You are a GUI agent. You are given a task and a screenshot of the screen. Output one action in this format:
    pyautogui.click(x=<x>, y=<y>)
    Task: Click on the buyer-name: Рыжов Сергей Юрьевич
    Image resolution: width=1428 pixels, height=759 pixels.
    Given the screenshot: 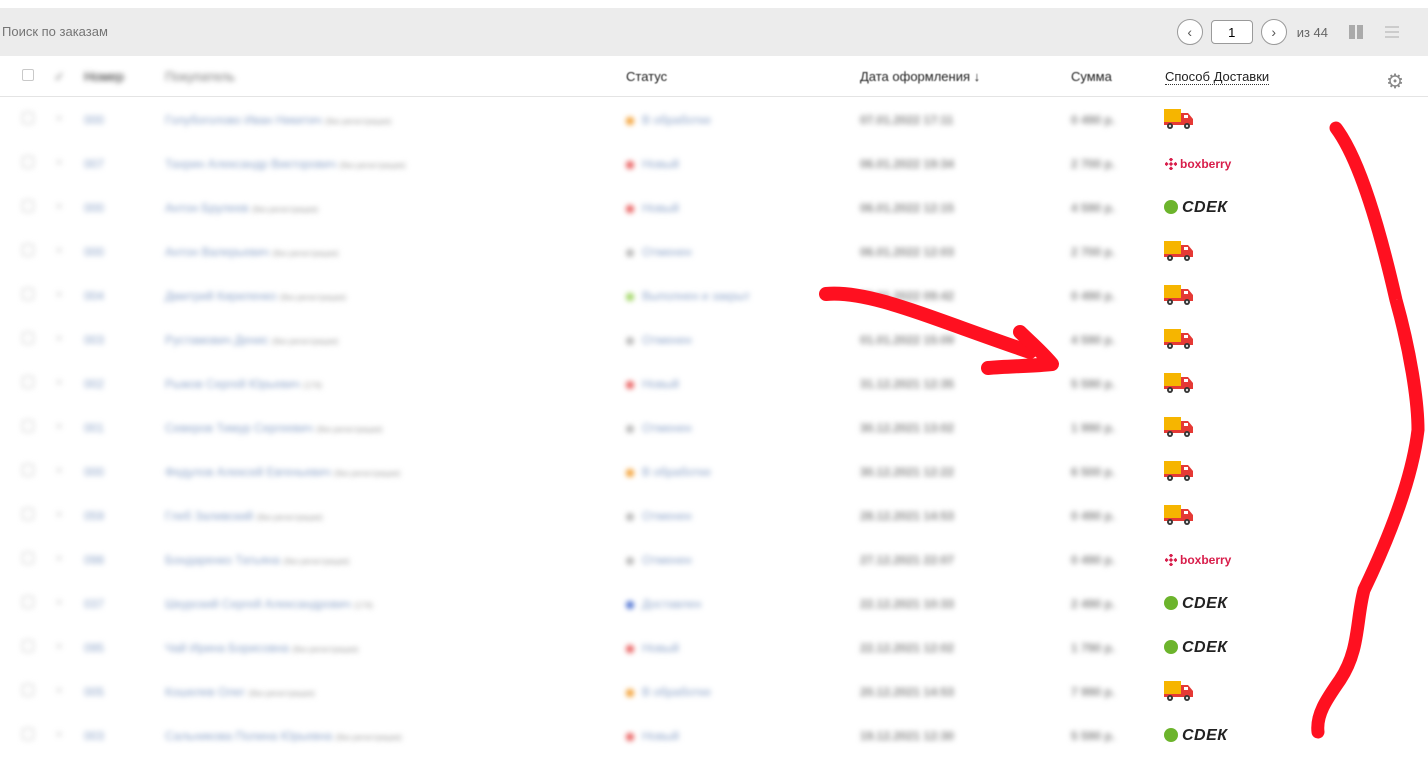 What is the action you would take?
    pyautogui.click(x=232, y=384)
    